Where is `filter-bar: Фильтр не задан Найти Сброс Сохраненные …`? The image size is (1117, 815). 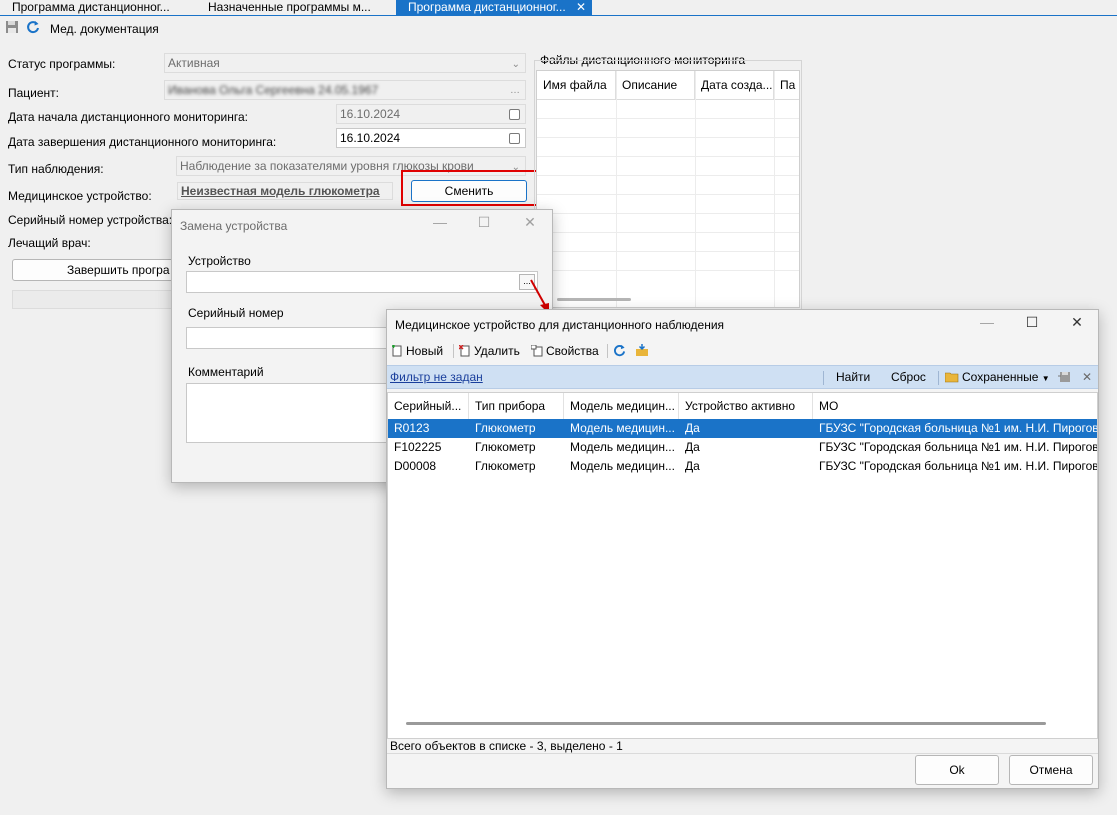 filter-bar: Фильтр не задан Найти Сброс Сохраненные … is located at coordinates (742, 377).